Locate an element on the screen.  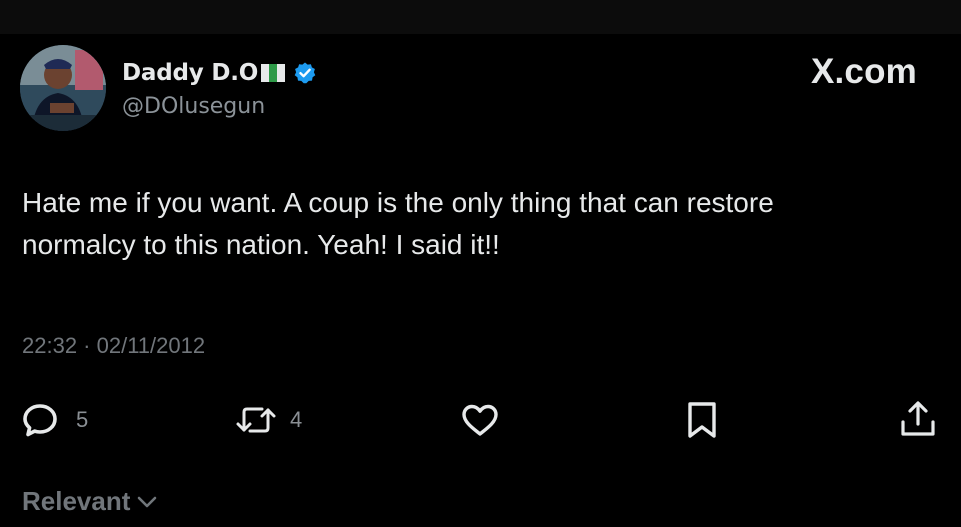
reply-button: 5 is located at coordinates (54, 420).